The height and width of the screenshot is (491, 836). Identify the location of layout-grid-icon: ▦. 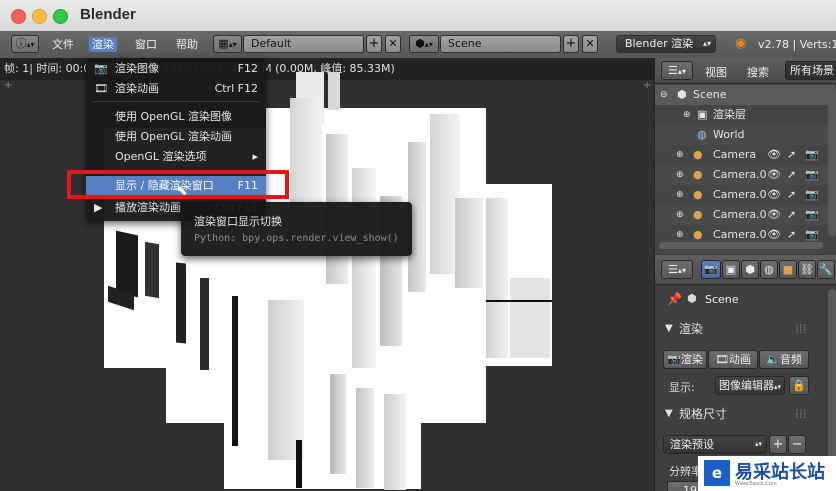
(223, 43).